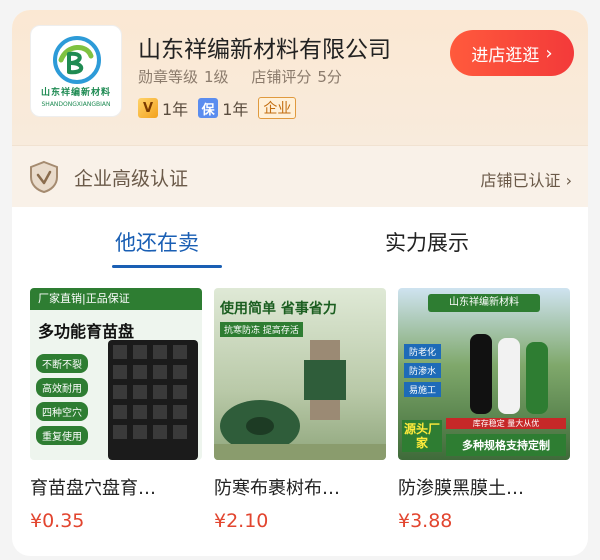  What do you see at coordinates (76, 104) in the screenshot?
I see `logo-subtext: SHANDONGXIANGBIAN` at bounding box center [76, 104].